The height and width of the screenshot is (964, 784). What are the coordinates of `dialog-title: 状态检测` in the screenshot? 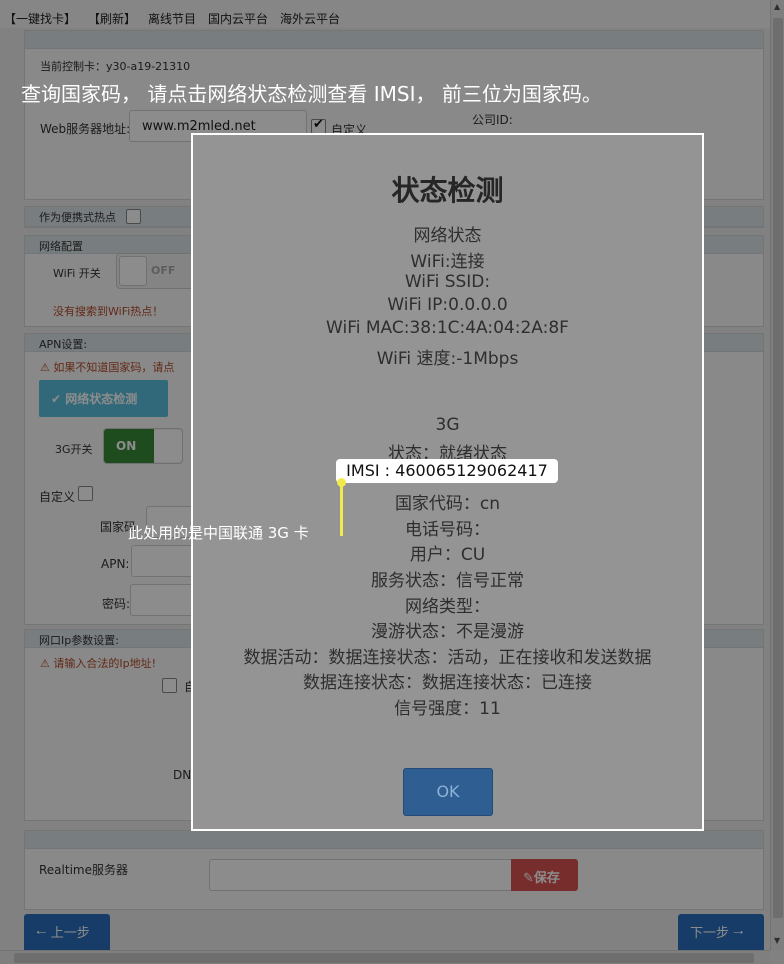 It's located at (447, 190).